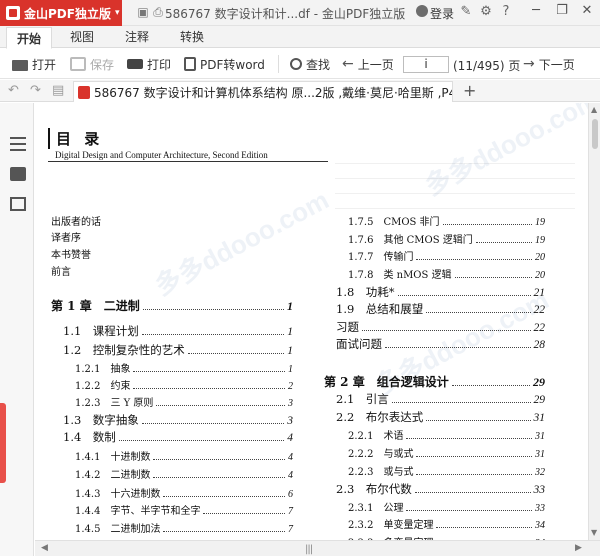 This screenshot has height=556, width=600. I want to click on toc-entry: 1.2 控制复杂性的艺术 1, so click(178, 350).